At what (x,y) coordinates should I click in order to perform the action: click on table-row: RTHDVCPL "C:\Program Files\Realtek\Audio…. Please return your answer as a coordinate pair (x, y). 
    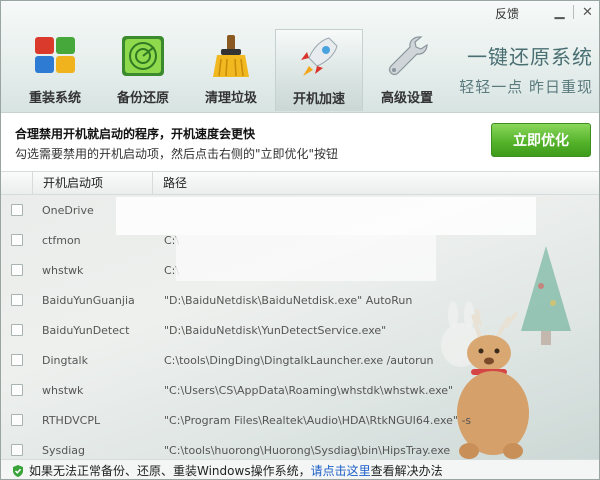
    Looking at the image, I should click on (300, 420).